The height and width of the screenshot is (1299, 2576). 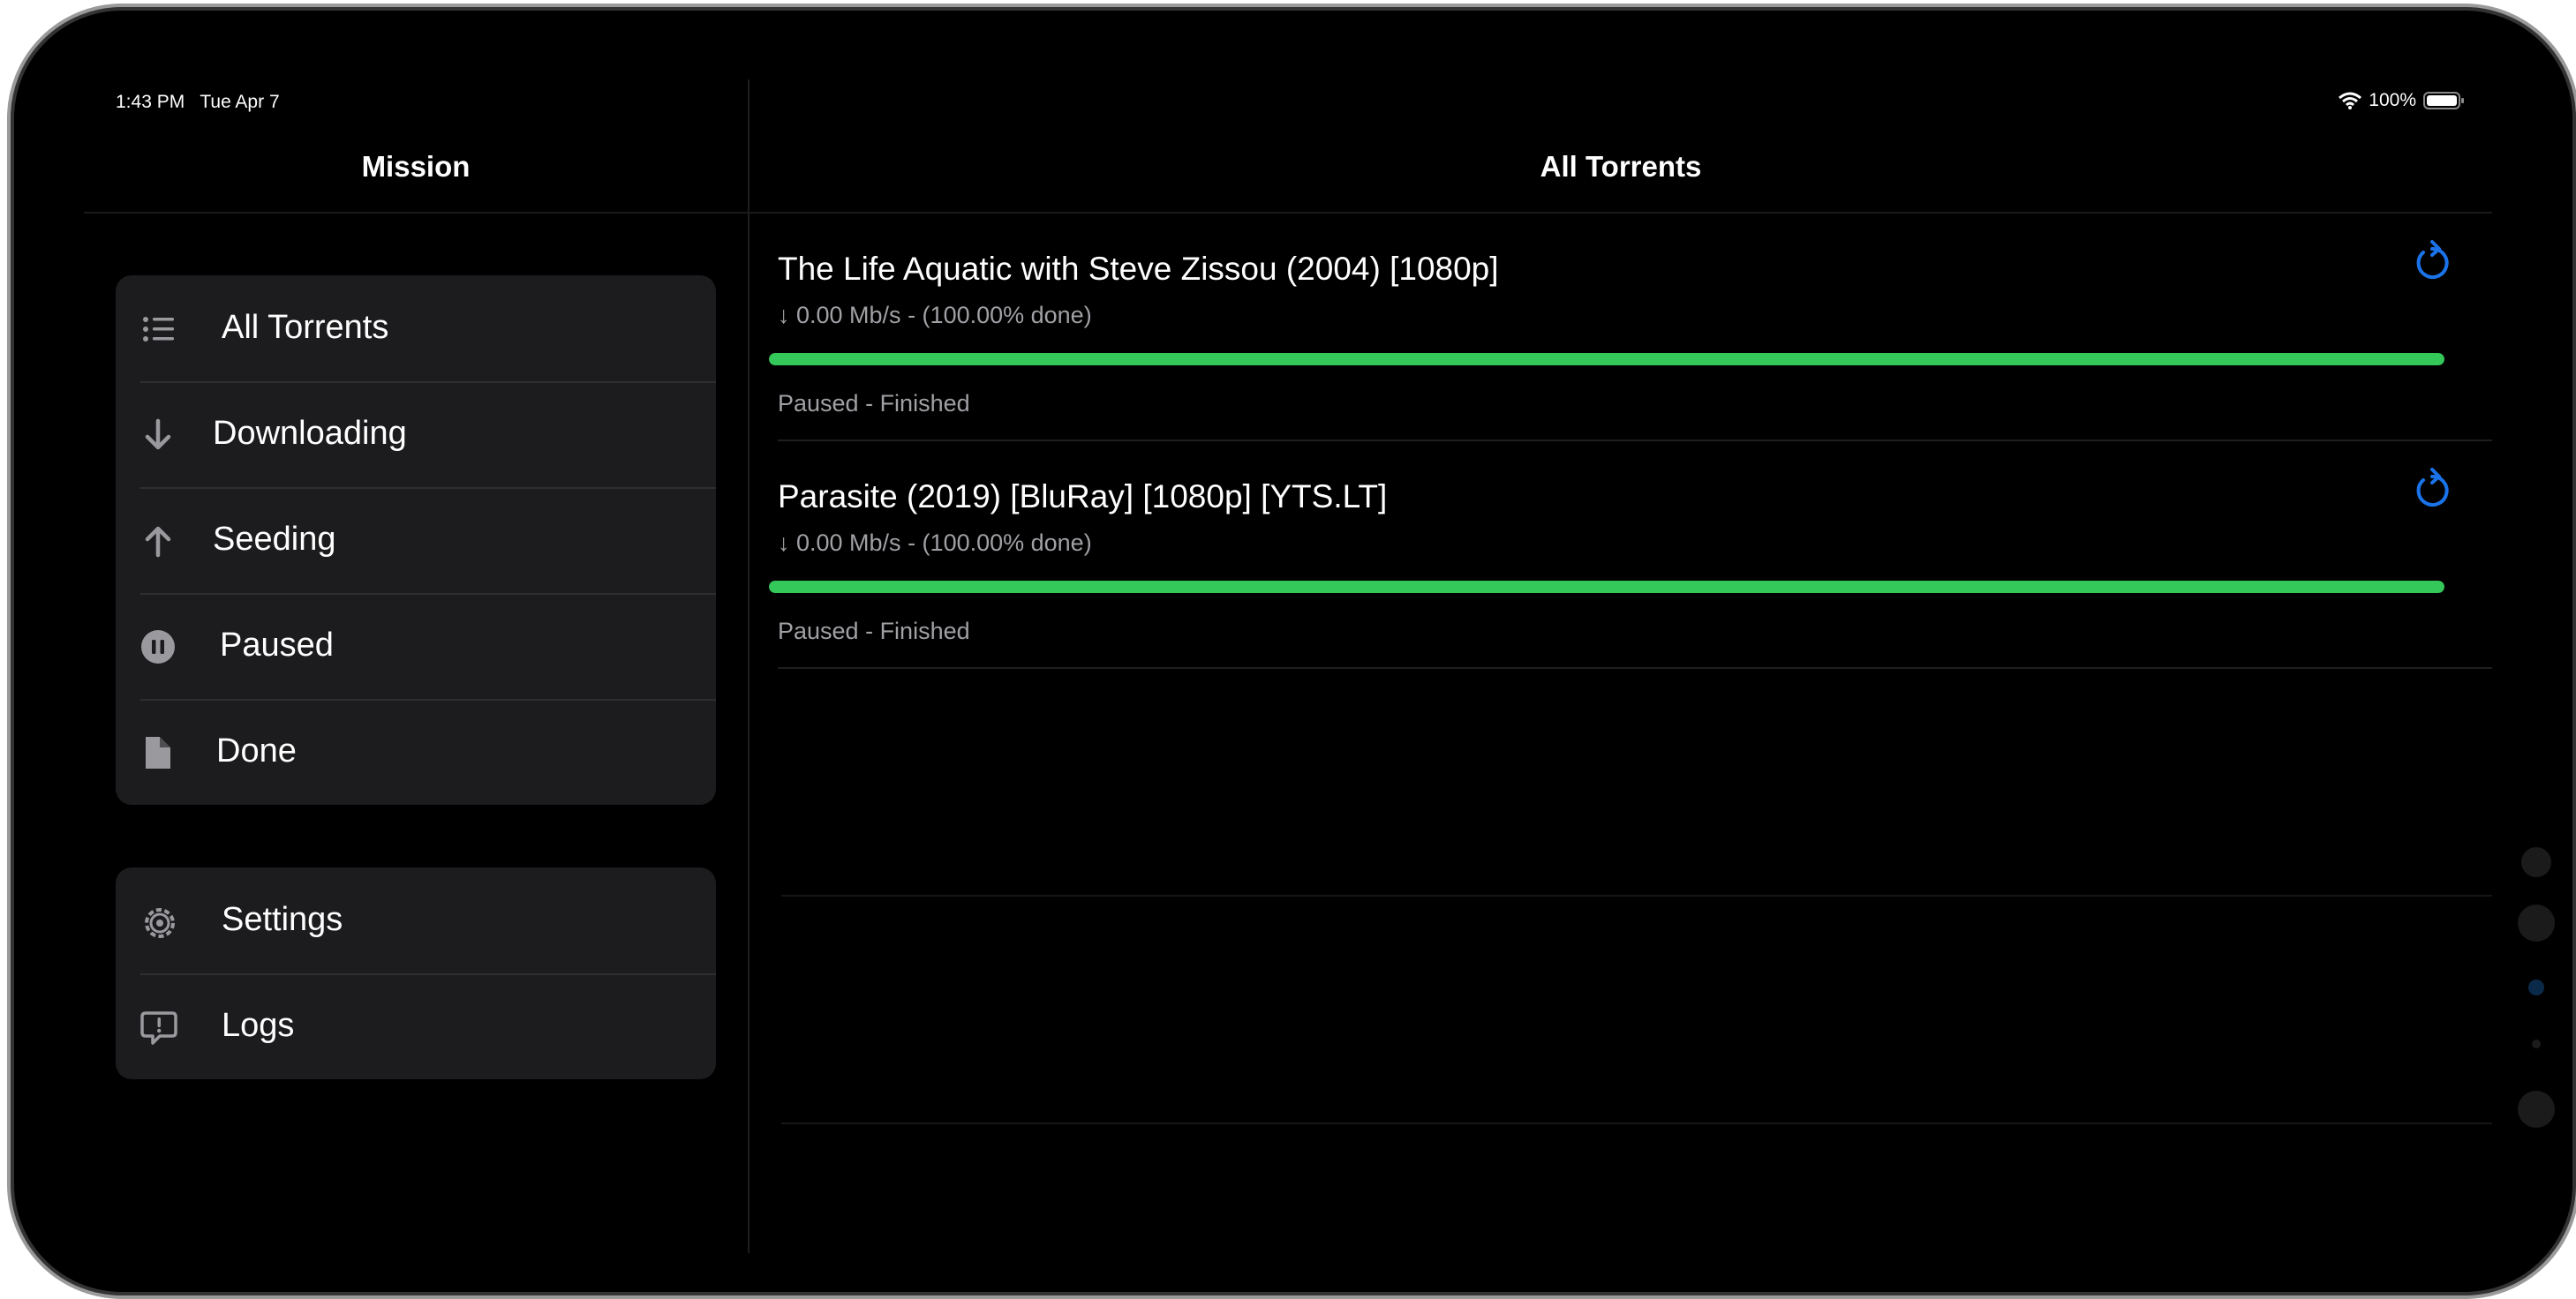 What do you see at coordinates (1621, 166) in the screenshot?
I see `page-title: All Torrents` at bounding box center [1621, 166].